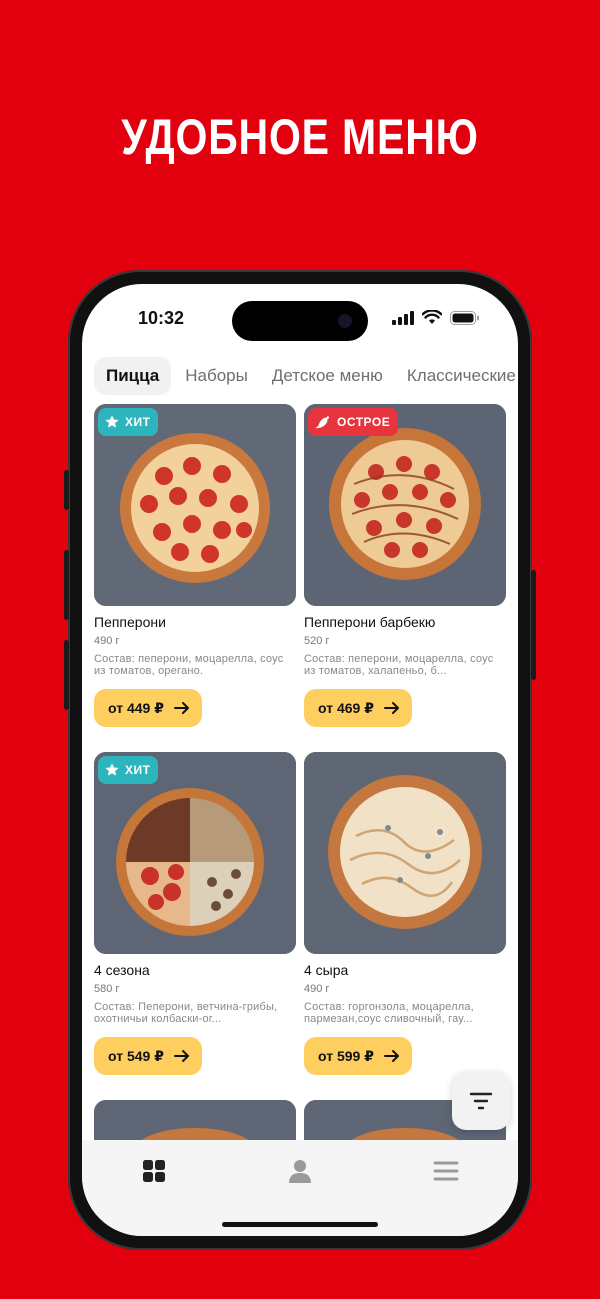  I want to click on status-bar: 10:32, so click(300, 320).